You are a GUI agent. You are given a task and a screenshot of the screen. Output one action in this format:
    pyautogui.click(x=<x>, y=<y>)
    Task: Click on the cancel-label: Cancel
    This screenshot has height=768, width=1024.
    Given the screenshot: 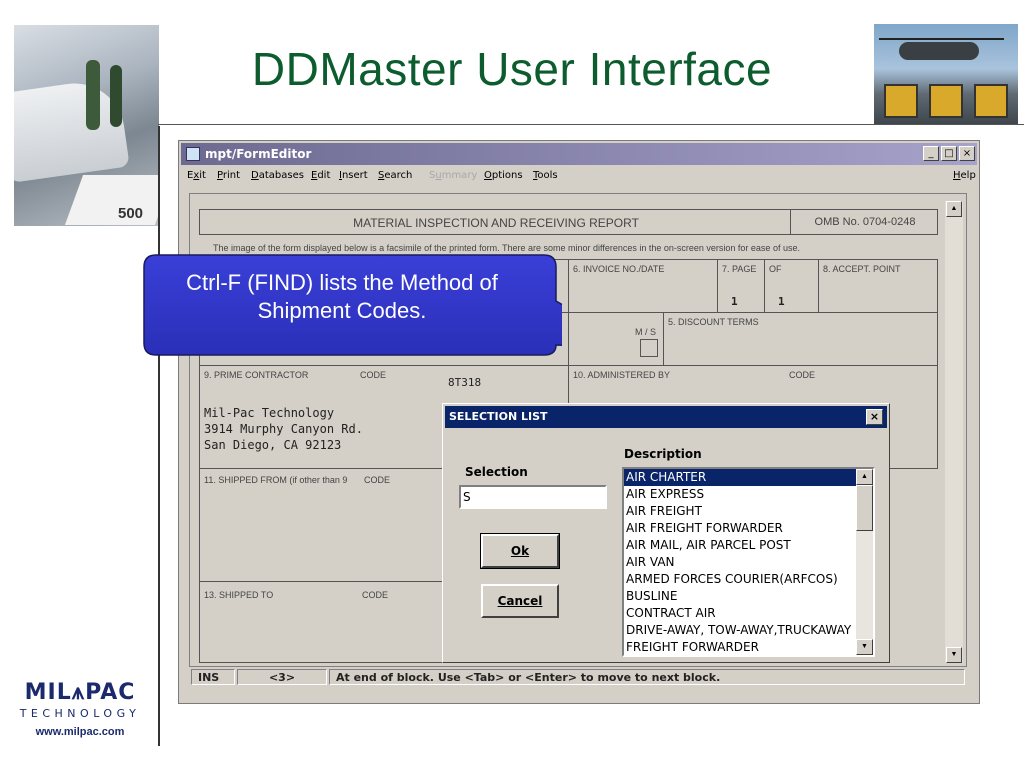 What is the action you would take?
    pyautogui.click(x=520, y=601)
    